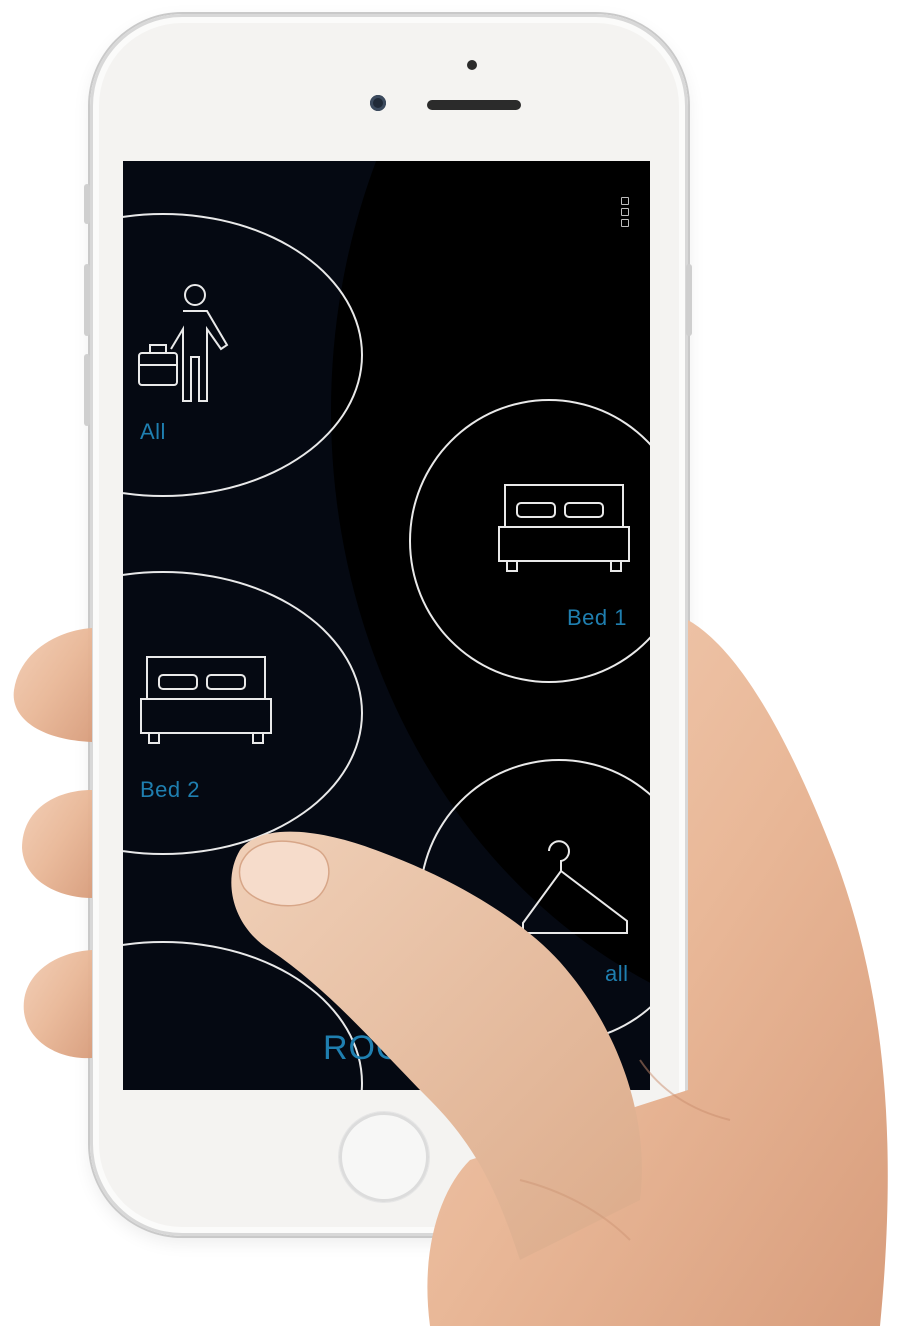  What do you see at coordinates (474, 105) in the screenshot?
I see `earpiece-speaker` at bounding box center [474, 105].